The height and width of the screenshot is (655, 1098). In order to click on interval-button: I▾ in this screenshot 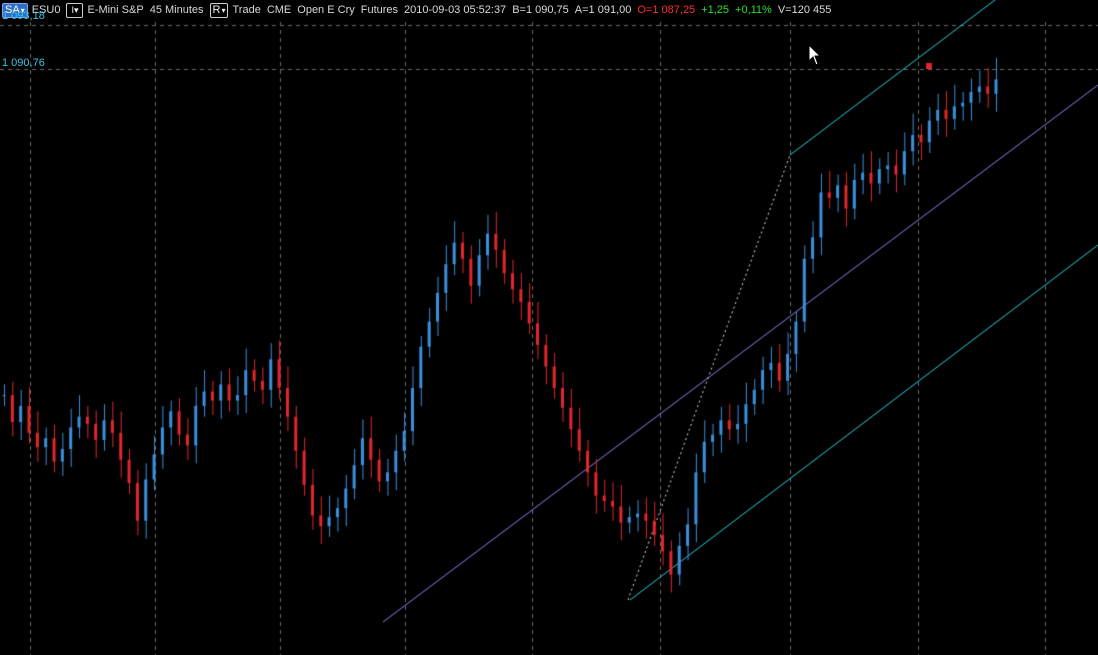, I will do `click(75, 10)`.